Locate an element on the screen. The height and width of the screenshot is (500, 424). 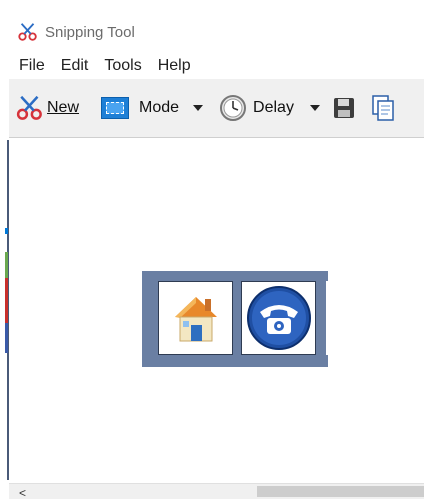
copy-button is located at coordinates (383, 108).